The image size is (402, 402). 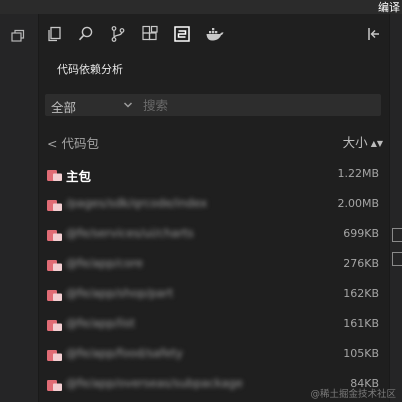 I want to click on window-title: 编译, so click(x=389, y=7).